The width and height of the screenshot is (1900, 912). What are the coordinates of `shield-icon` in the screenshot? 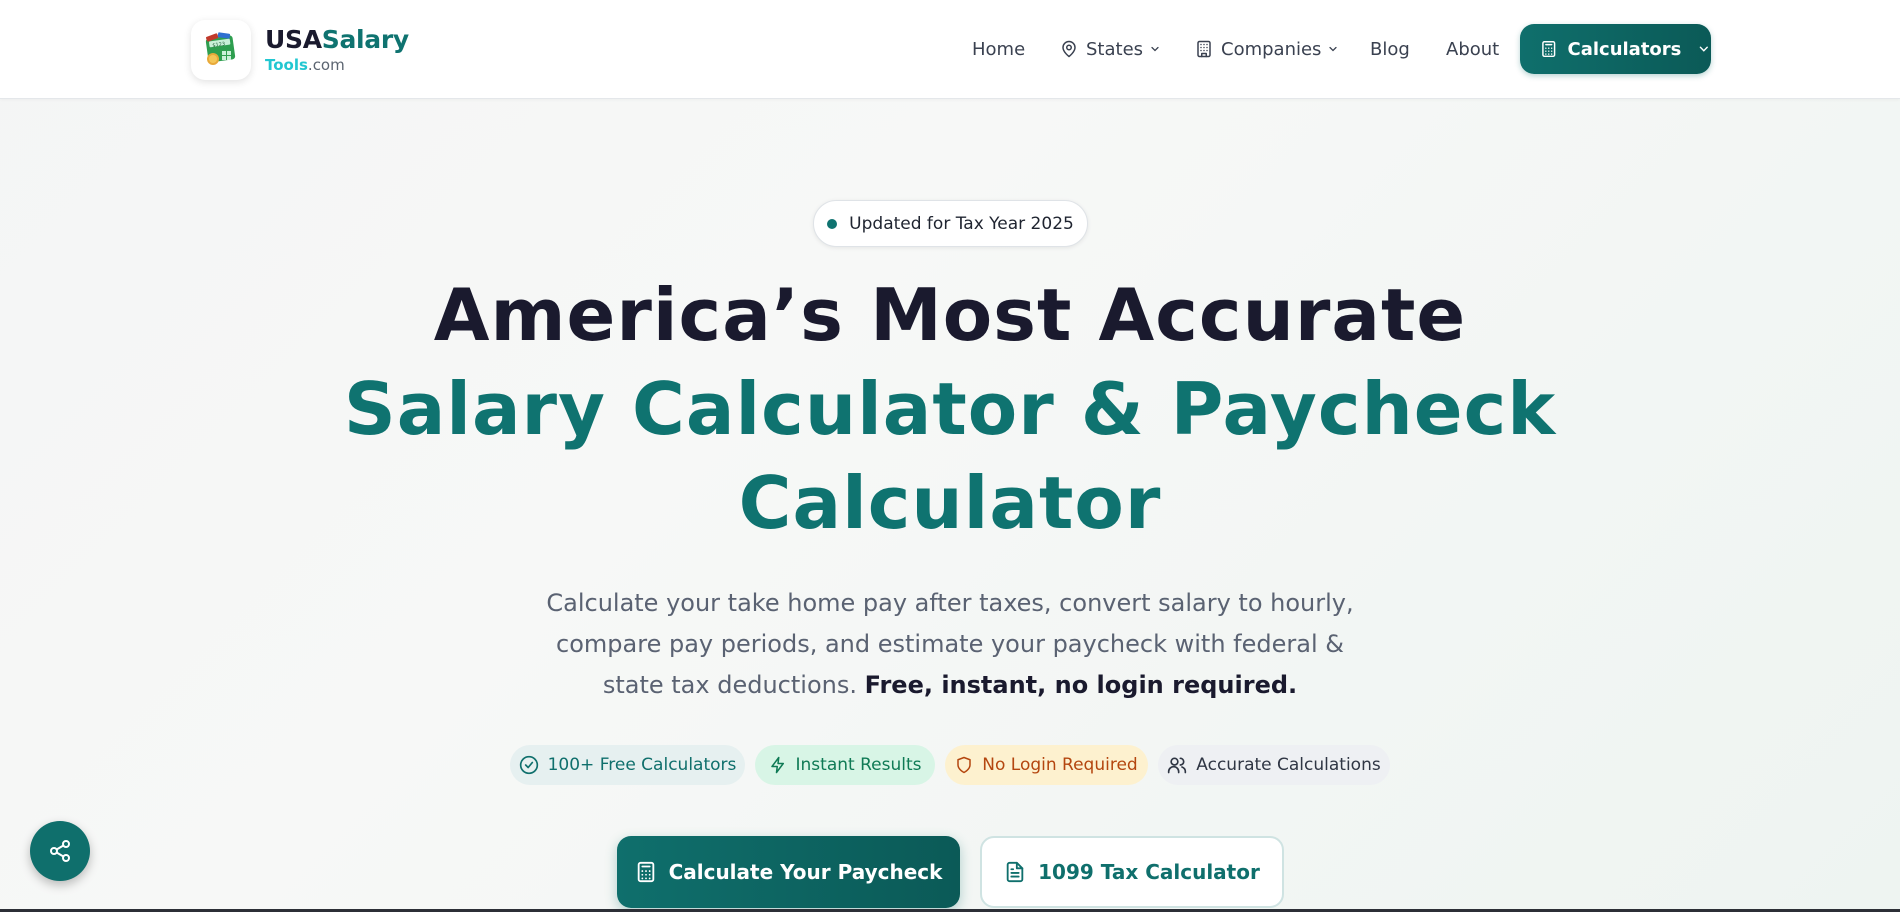 It's located at (964, 765).